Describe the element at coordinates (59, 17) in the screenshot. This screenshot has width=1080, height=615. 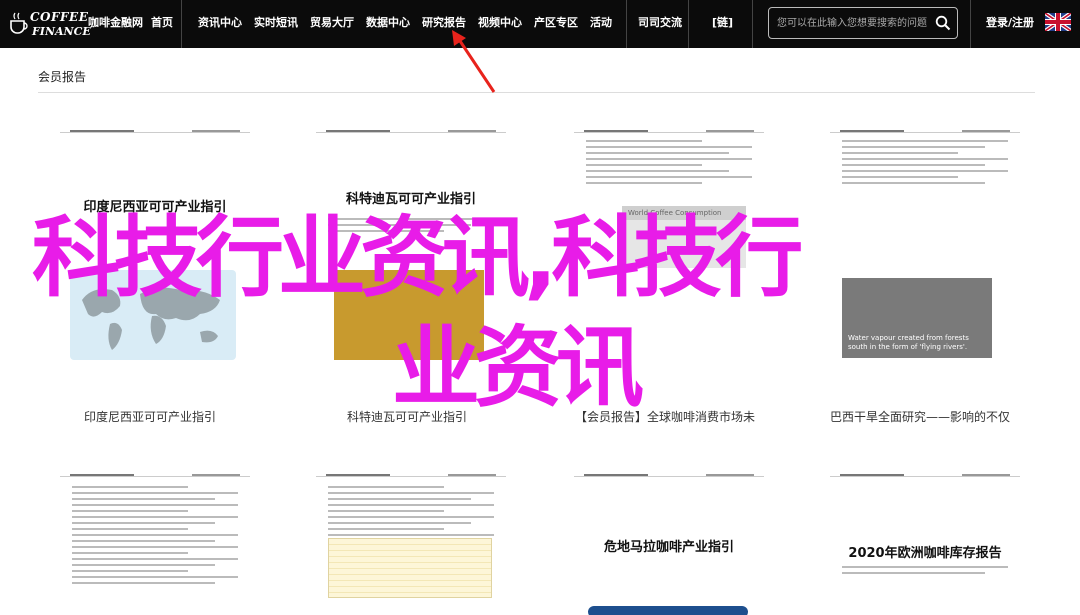
I see `logo-text-top: COFFEE` at that location.